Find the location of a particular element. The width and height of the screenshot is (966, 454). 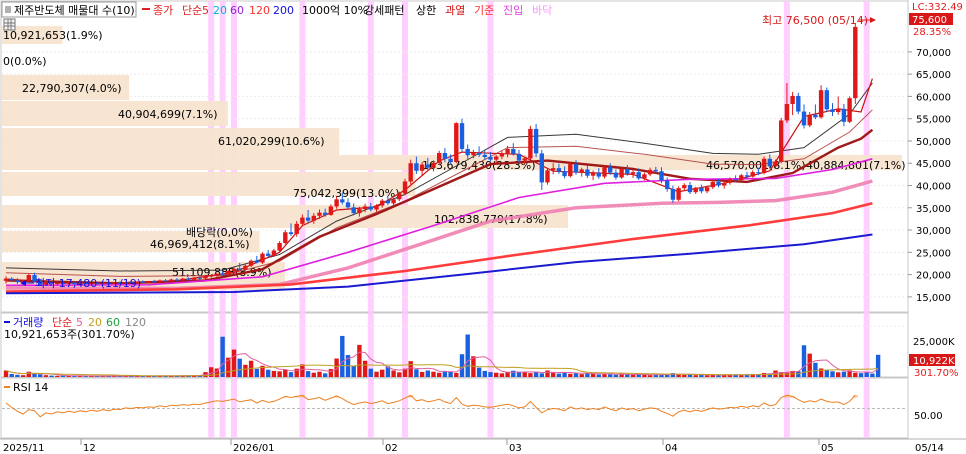

ma-period-200: 200 is located at coordinates (283, 10).